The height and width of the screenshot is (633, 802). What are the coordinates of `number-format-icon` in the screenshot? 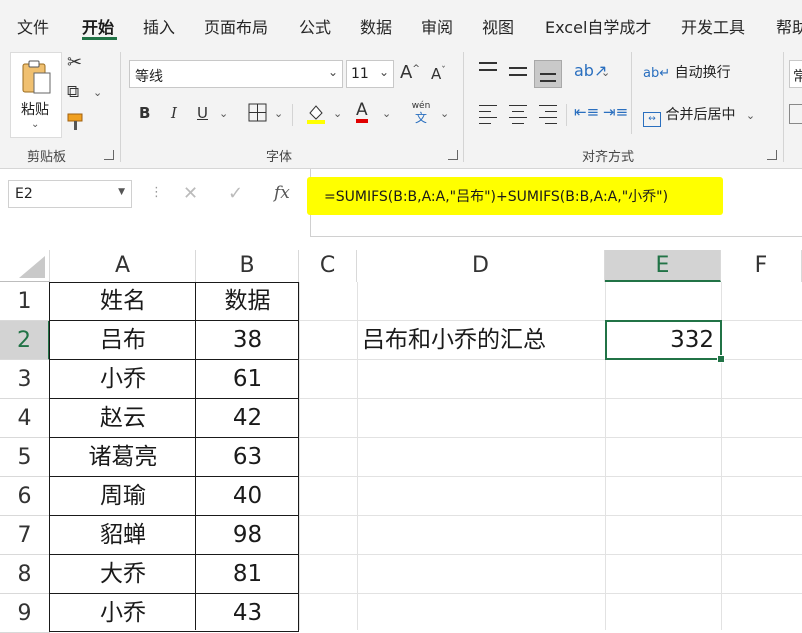 It's located at (795, 114).